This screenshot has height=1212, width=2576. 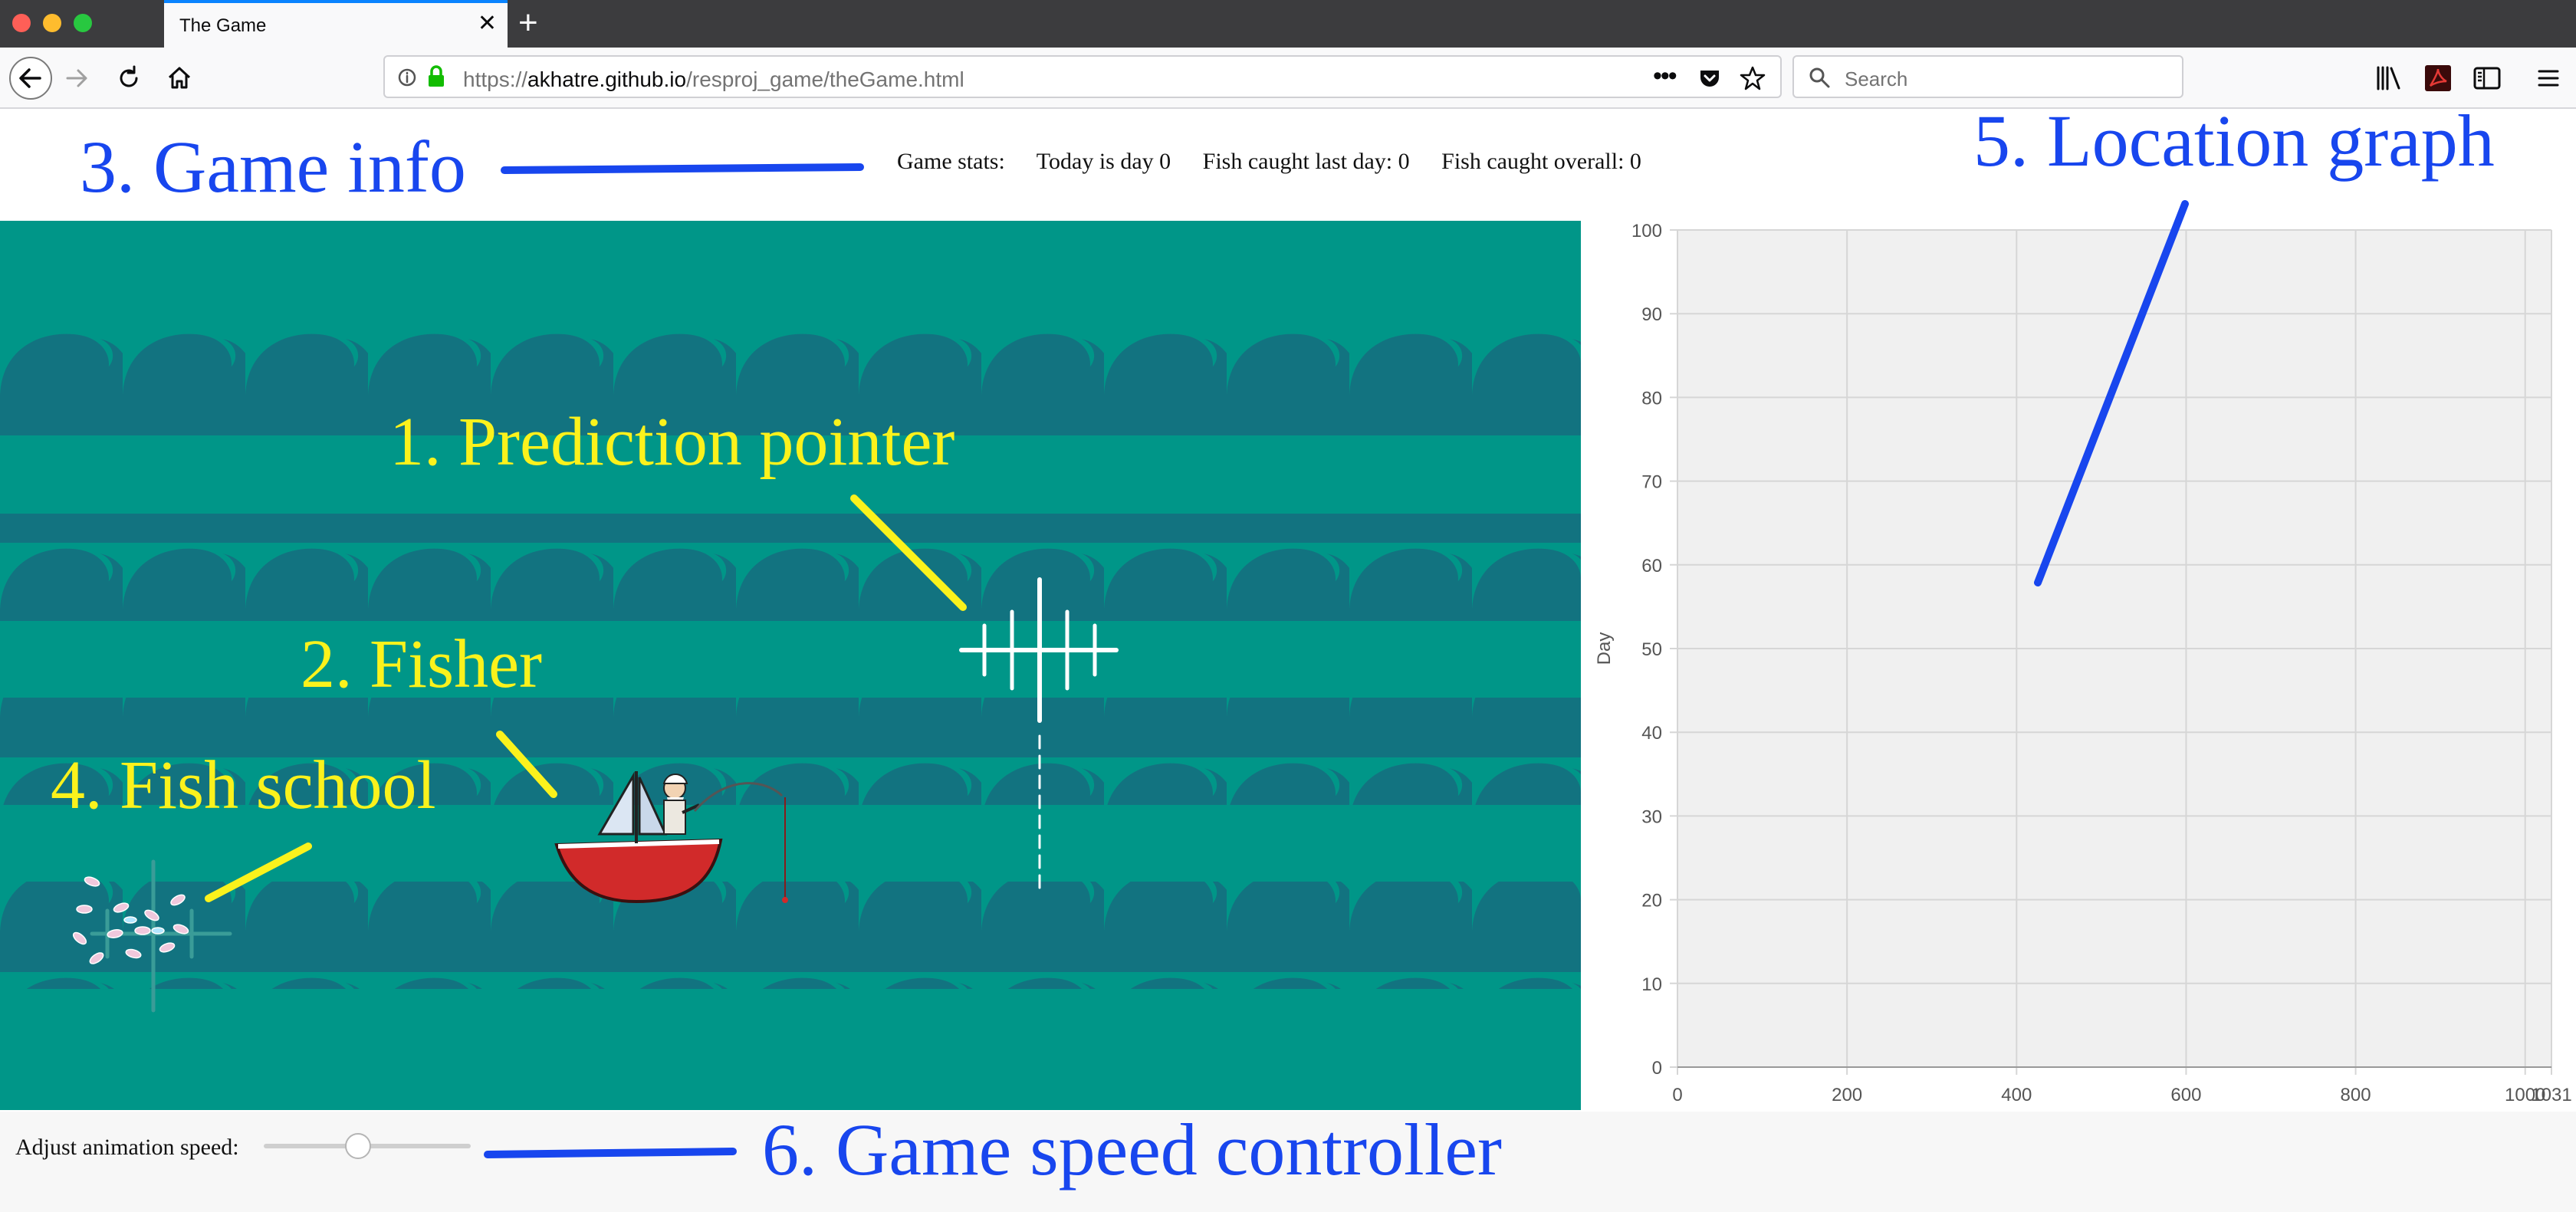 I want to click on y-tick-label: 60, so click(x=1651, y=566).